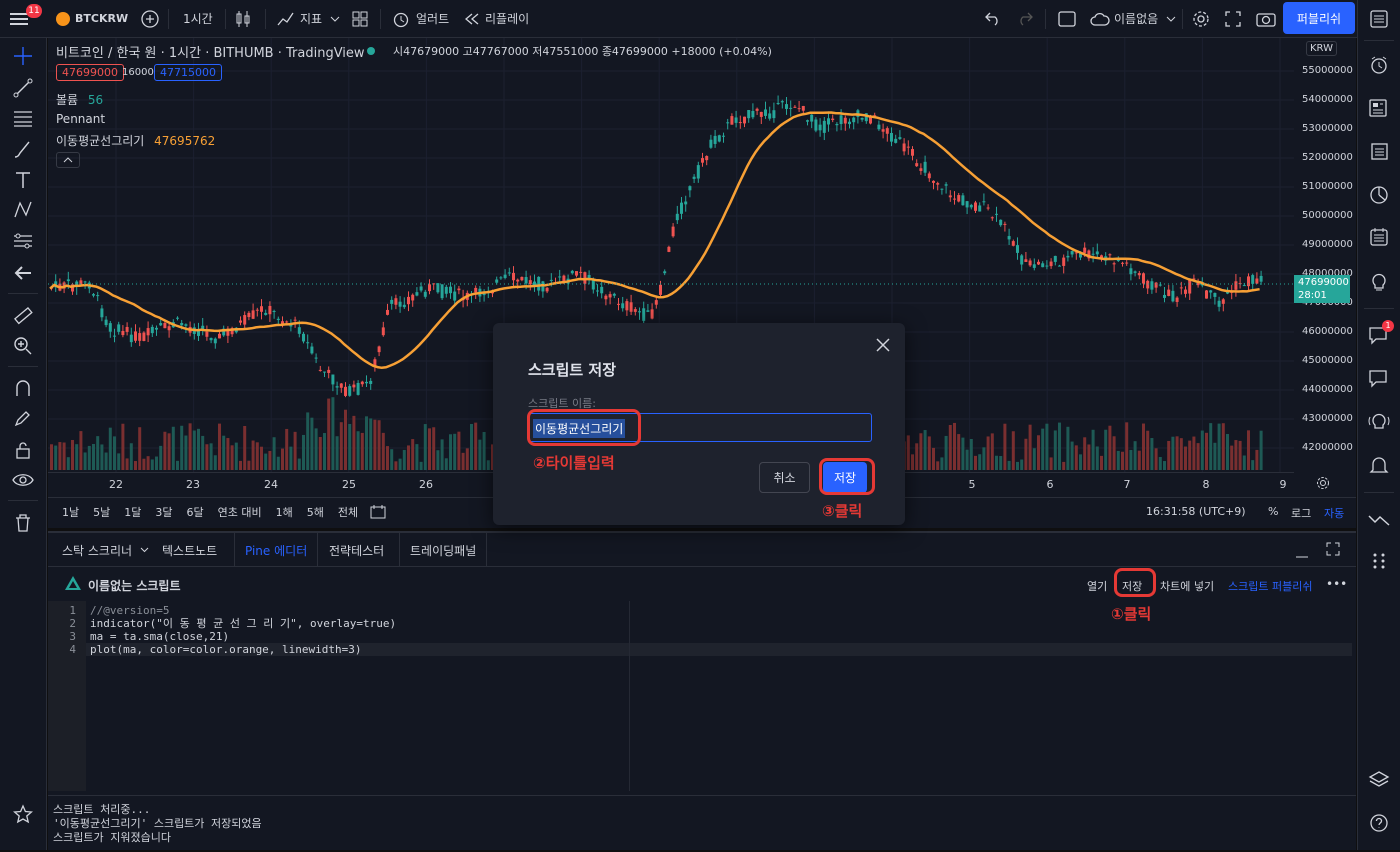  What do you see at coordinates (188, 72) in the screenshot?
I see `buy-price-button: 47715000` at bounding box center [188, 72].